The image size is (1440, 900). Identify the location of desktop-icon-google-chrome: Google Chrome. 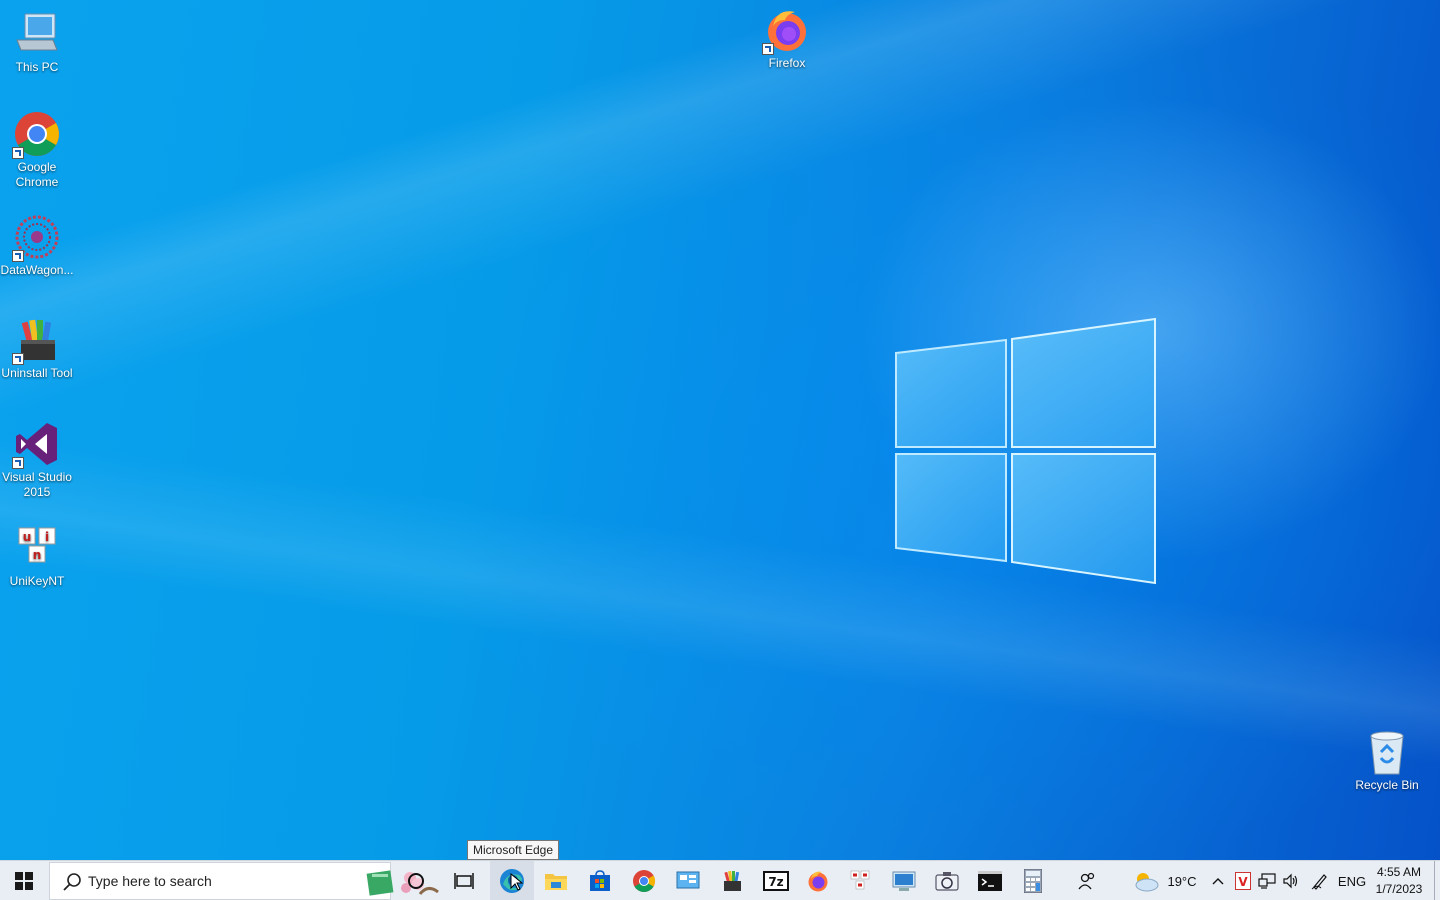
(37, 150).